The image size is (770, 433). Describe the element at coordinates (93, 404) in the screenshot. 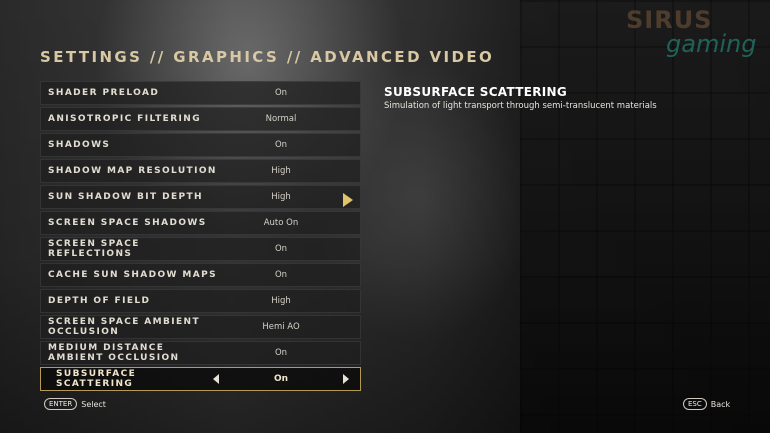

I see `select-hint-label: Select` at that location.